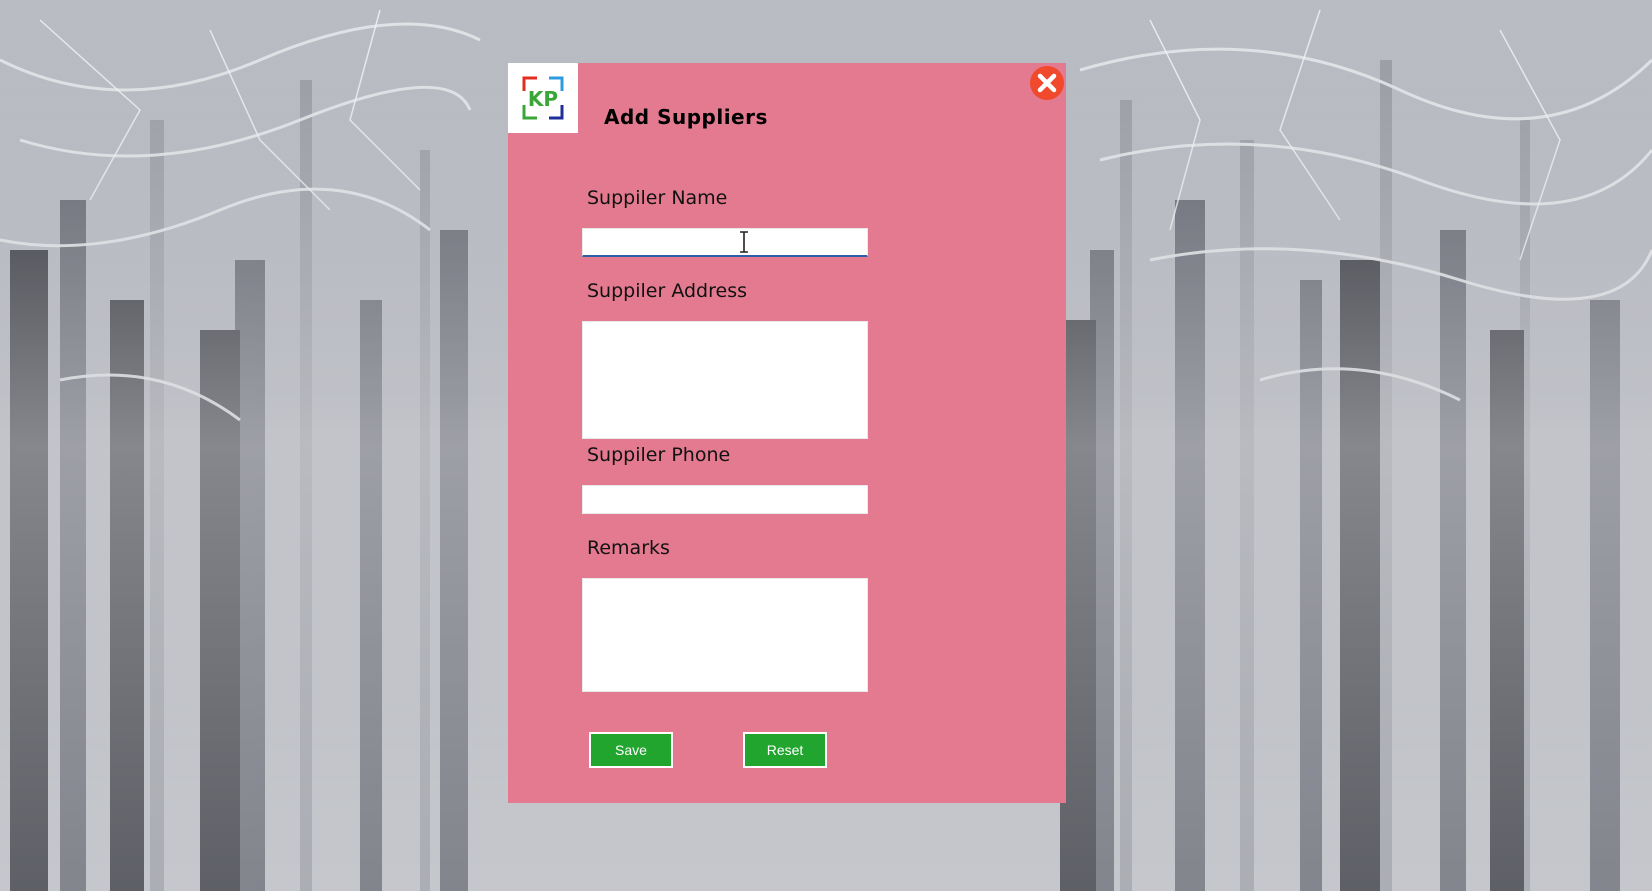  I want to click on dialog-title: Add Suppliers, so click(686, 117).